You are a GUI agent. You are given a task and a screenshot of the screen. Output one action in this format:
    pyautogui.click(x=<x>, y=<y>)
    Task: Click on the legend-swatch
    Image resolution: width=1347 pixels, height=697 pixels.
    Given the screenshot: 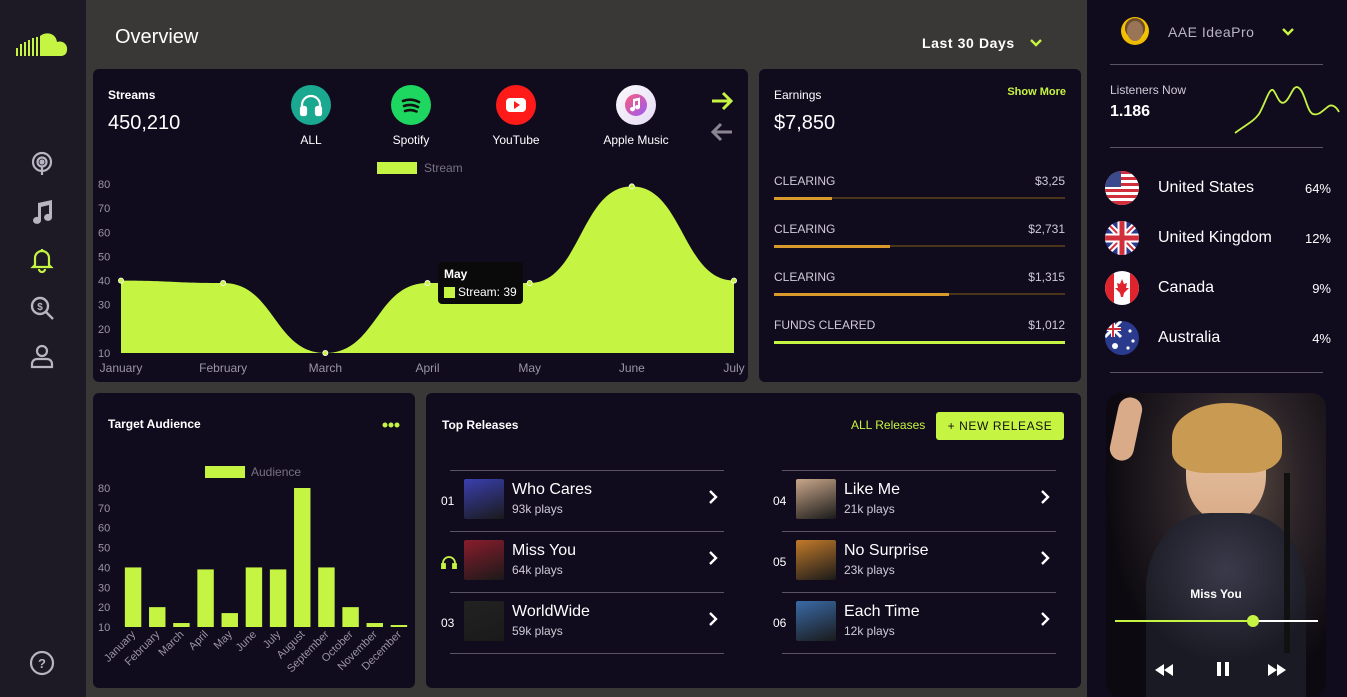 What is the action you would take?
    pyautogui.click(x=225, y=472)
    